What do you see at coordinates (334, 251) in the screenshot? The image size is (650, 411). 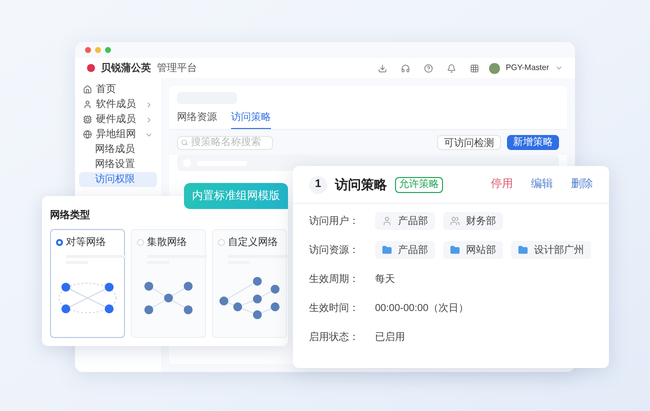 I see `field-label: 访问资源：` at bounding box center [334, 251].